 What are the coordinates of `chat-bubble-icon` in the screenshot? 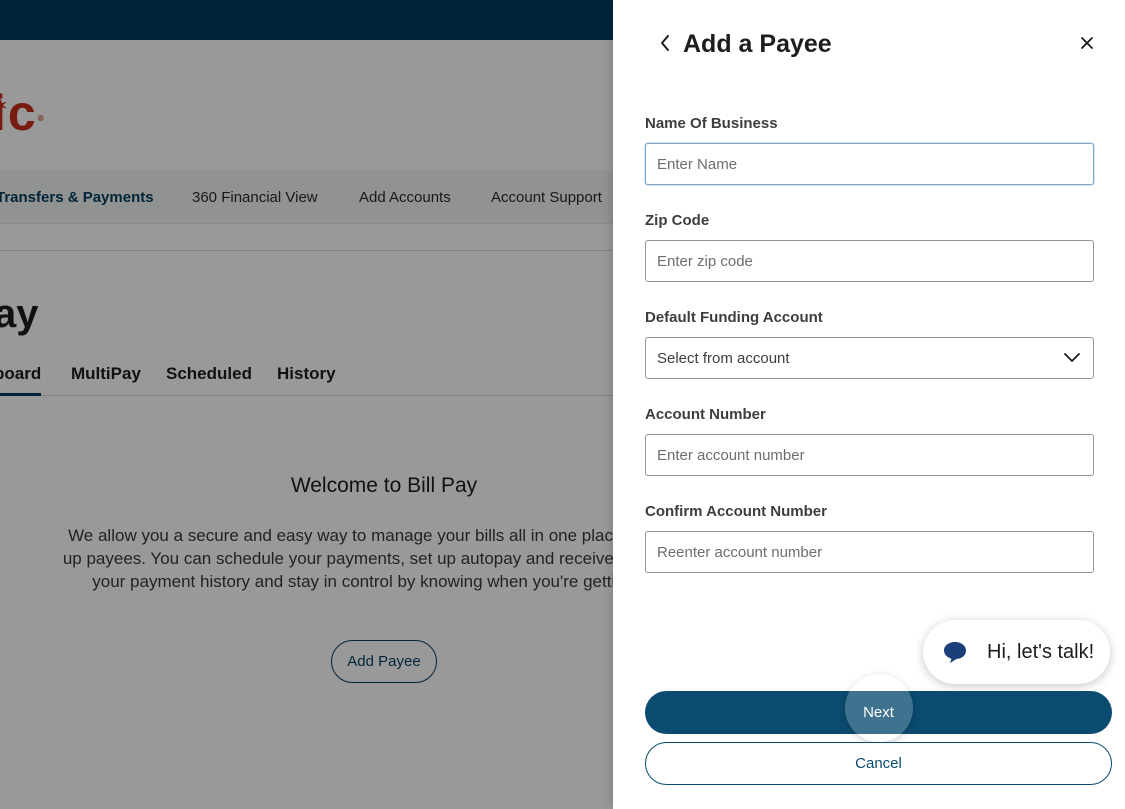 It's located at (955, 652).